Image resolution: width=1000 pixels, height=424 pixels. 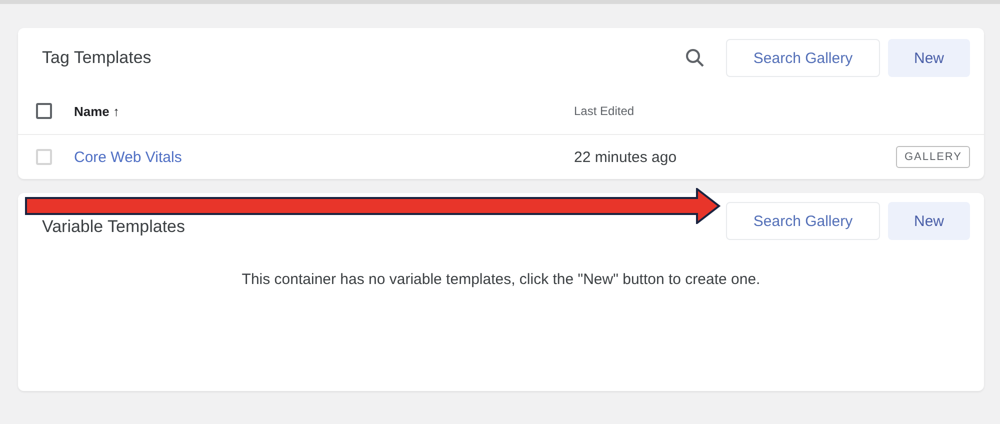 What do you see at coordinates (604, 111) in the screenshot?
I see `column-header: Last Edited` at bounding box center [604, 111].